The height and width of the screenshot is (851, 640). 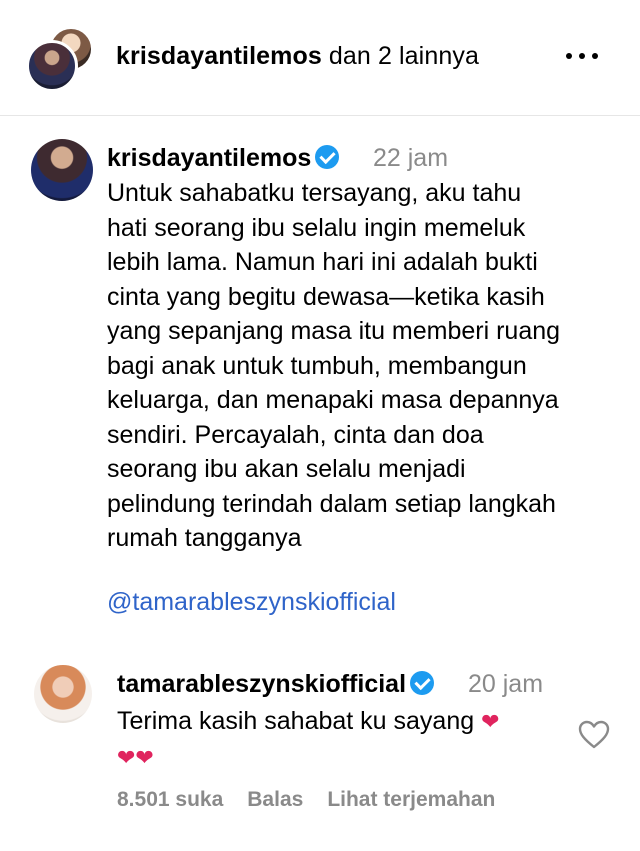 What do you see at coordinates (404, 56) in the screenshot?
I see `header-others: dan 2 lainnya` at bounding box center [404, 56].